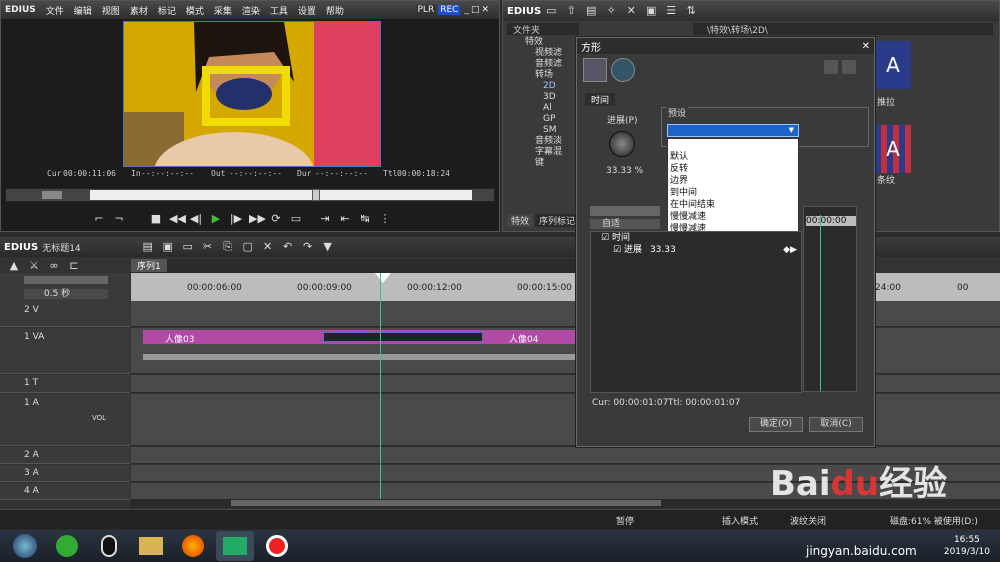 This screenshot has height=562, width=1000. What do you see at coordinates (733, 169) in the screenshot?
I see `preset-option-reverse: 反转` at bounding box center [733, 169].